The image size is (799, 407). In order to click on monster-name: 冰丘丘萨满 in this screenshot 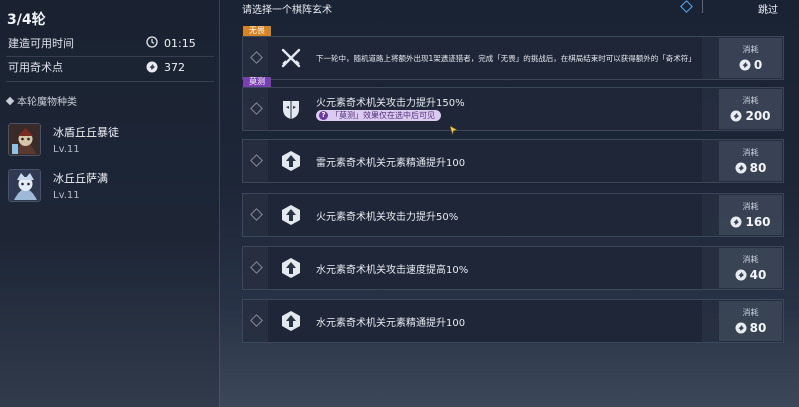, I will do `click(80, 178)`.